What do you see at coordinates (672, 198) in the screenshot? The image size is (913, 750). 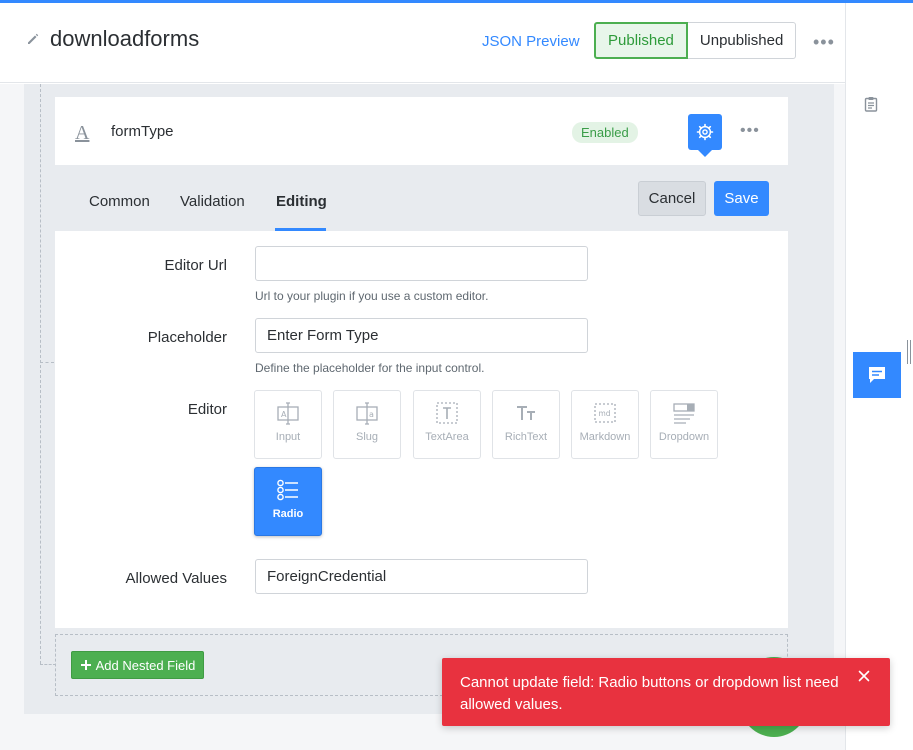 I see `cancel-button: Cancel` at bounding box center [672, 198].